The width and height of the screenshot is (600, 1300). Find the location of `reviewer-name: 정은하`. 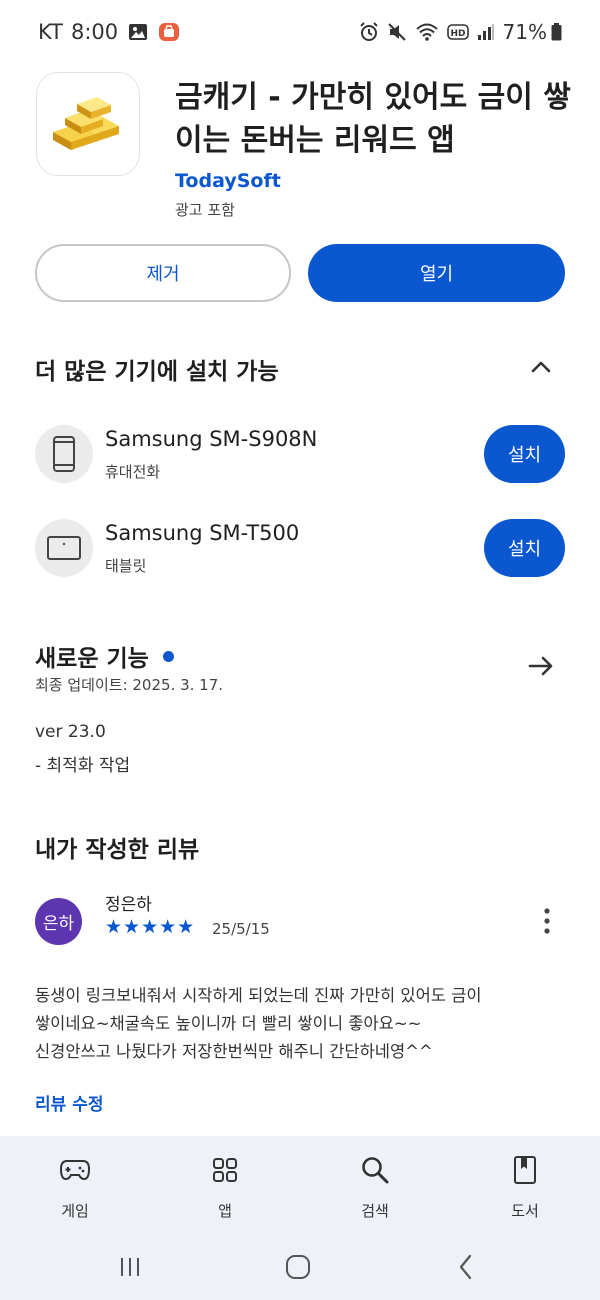

reviewer-name: 정은하 is located at coordinates (128, 905).